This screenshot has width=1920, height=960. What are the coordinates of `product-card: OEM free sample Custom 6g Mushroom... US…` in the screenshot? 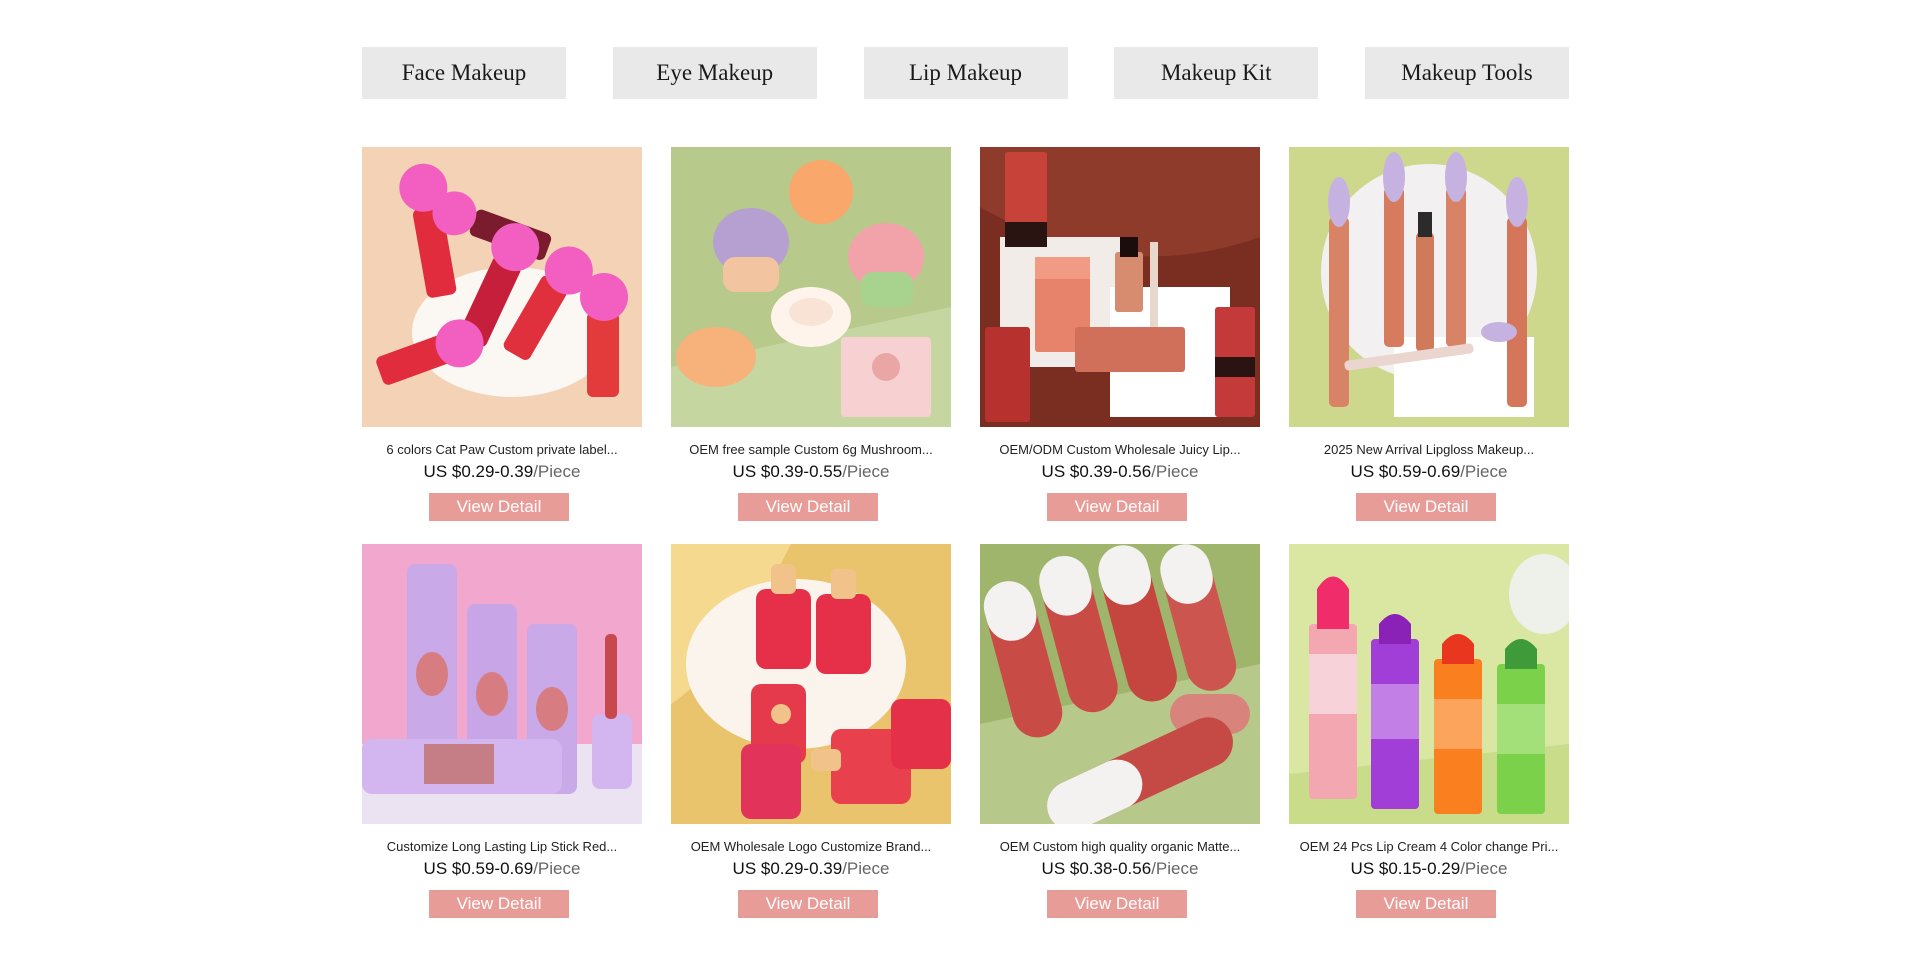 It's located at (811, 335).